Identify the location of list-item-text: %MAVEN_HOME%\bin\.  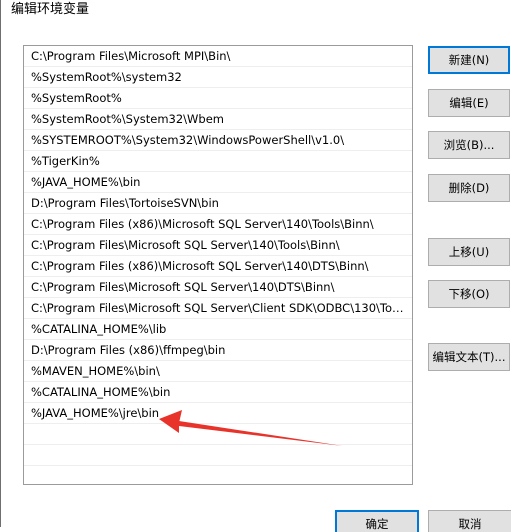
(95, 371).